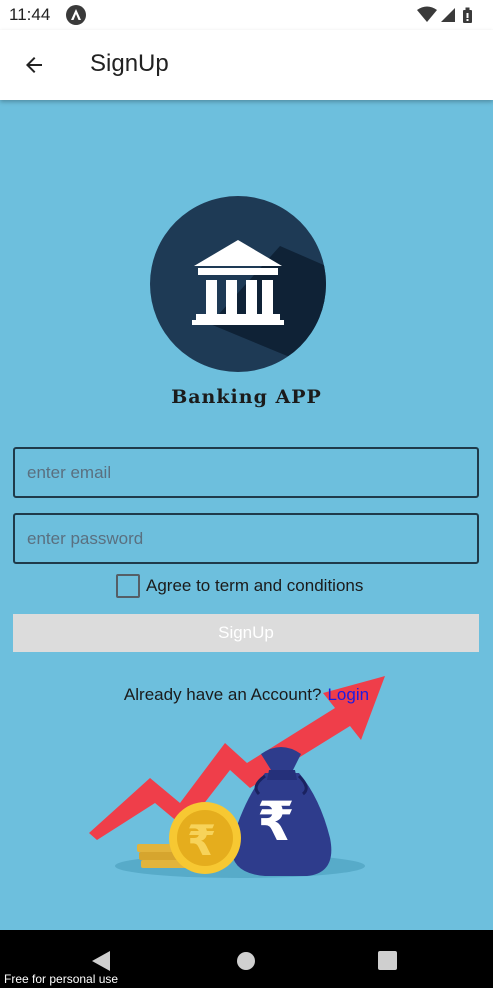 This screenshot has height=988, width=493. I want to click on status-bar: 11:44, so click(246, 15).